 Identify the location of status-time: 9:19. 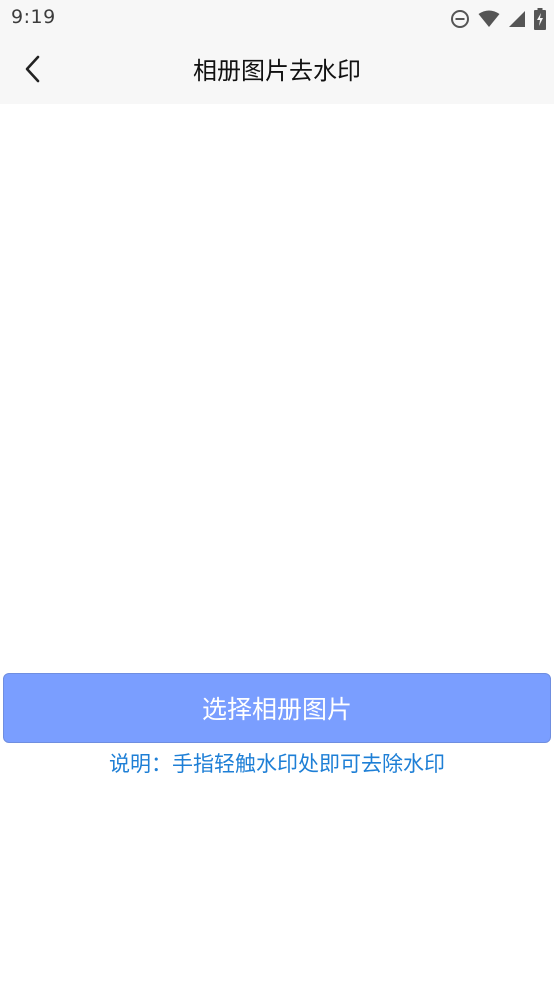
(33, 17).